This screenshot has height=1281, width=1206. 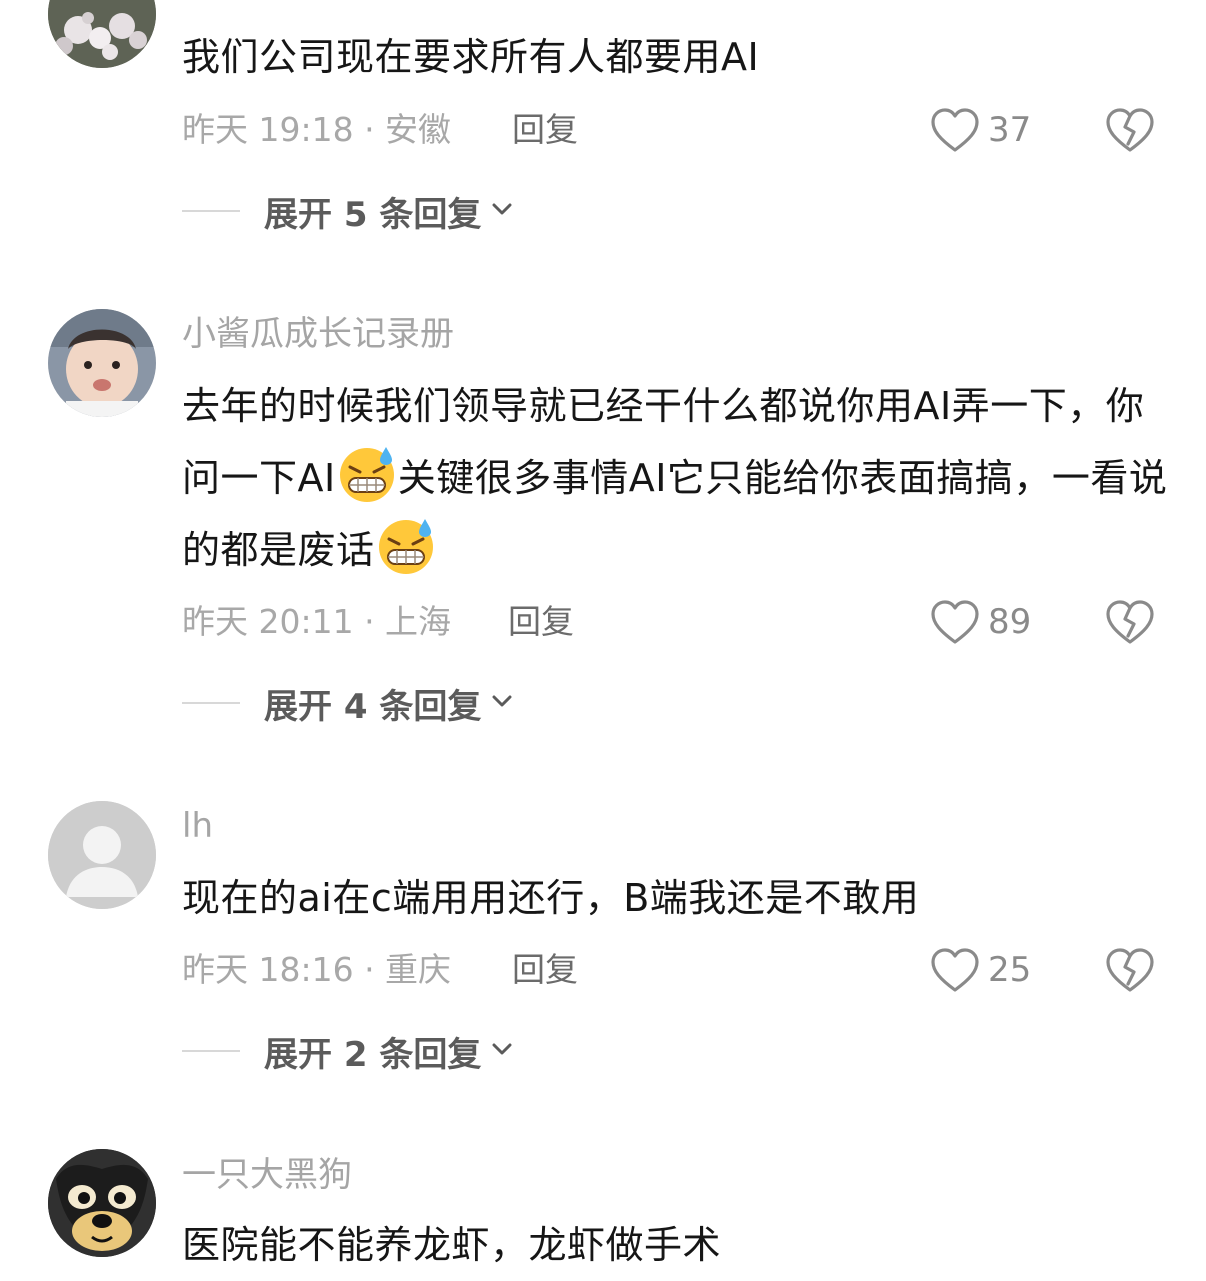 What do you see at coordinates (1010, 622) in the screenshot?
I see `like-count: 89` at bounding box center [1010, 622].